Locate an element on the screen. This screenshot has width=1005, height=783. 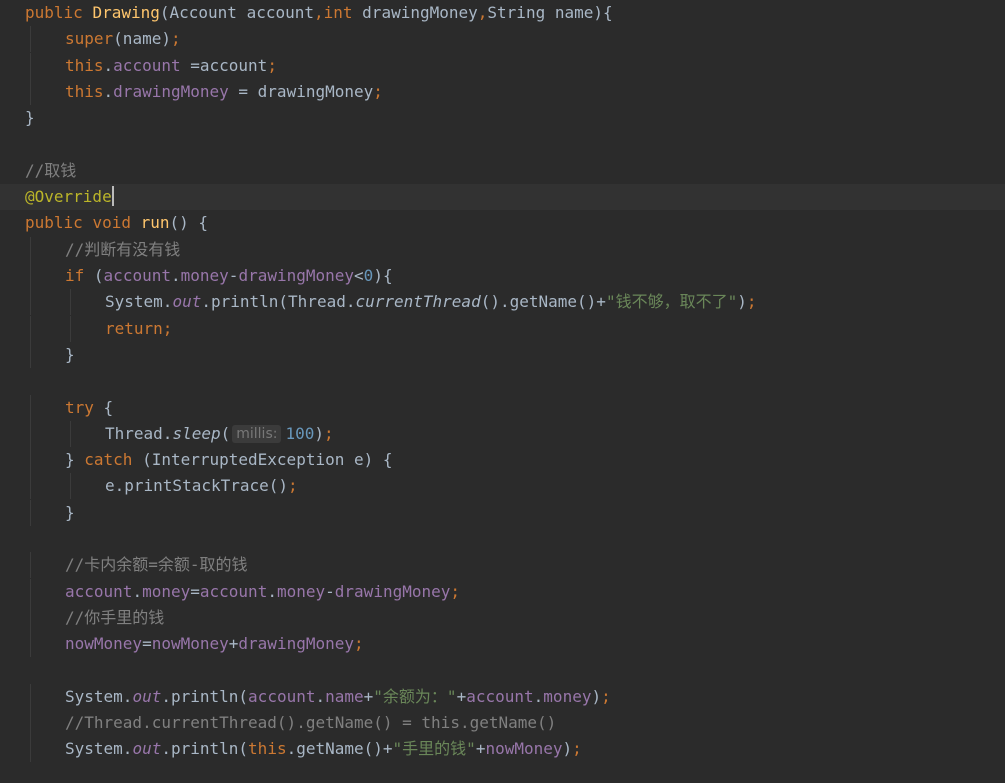
code-line: if (account.money-drawingMoney<0){ is located at coordinates (502, 276).